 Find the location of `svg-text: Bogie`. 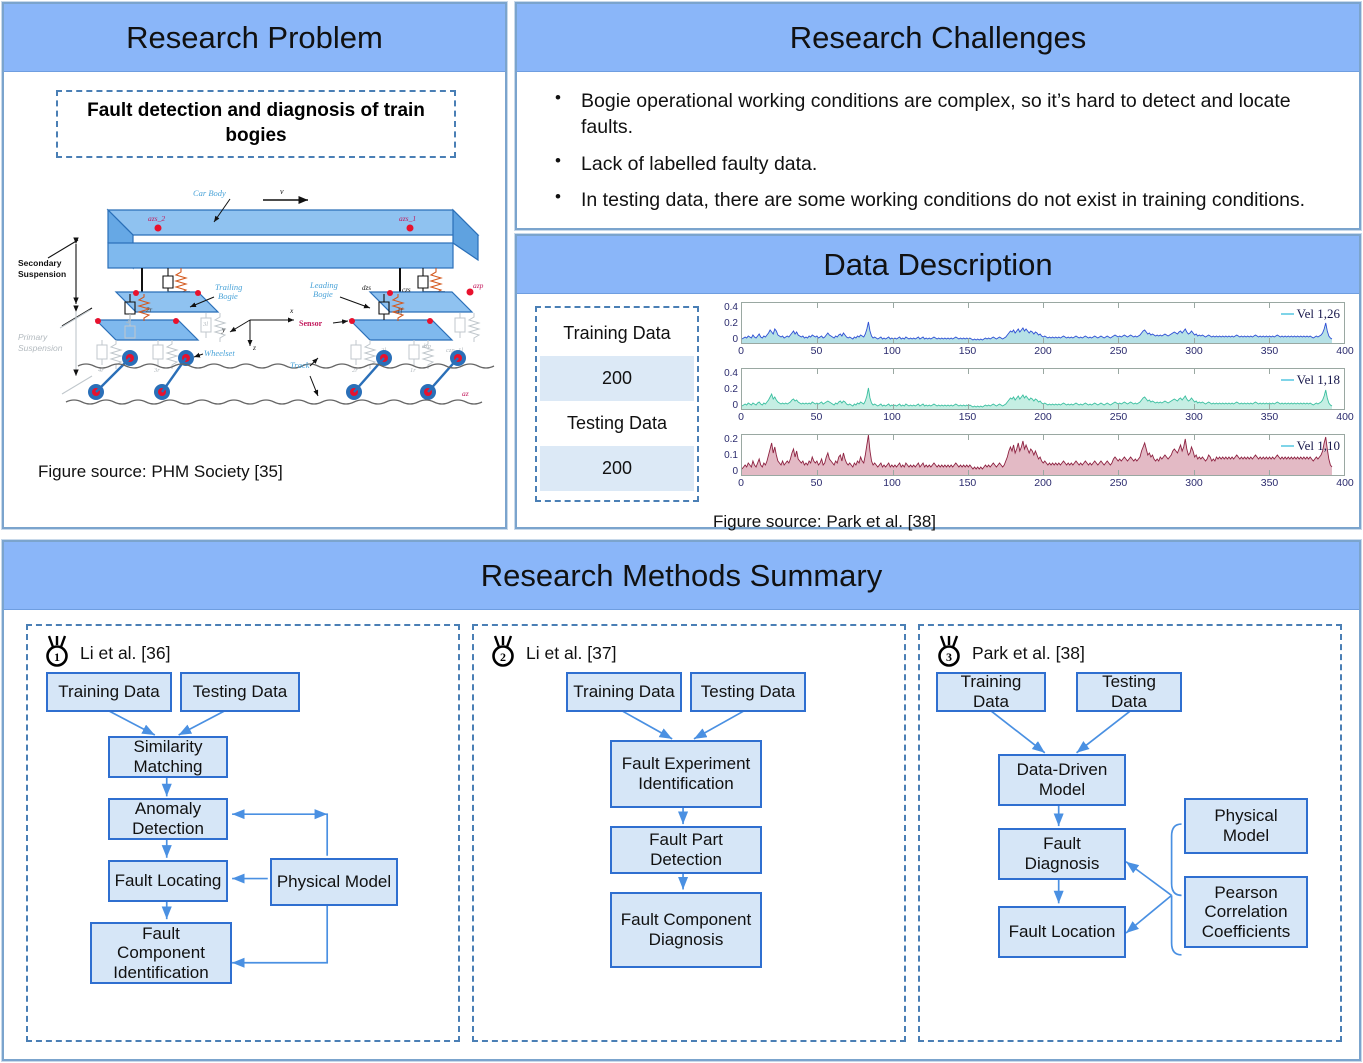

svg-text: Bogie is located at coordinates (228, 296).